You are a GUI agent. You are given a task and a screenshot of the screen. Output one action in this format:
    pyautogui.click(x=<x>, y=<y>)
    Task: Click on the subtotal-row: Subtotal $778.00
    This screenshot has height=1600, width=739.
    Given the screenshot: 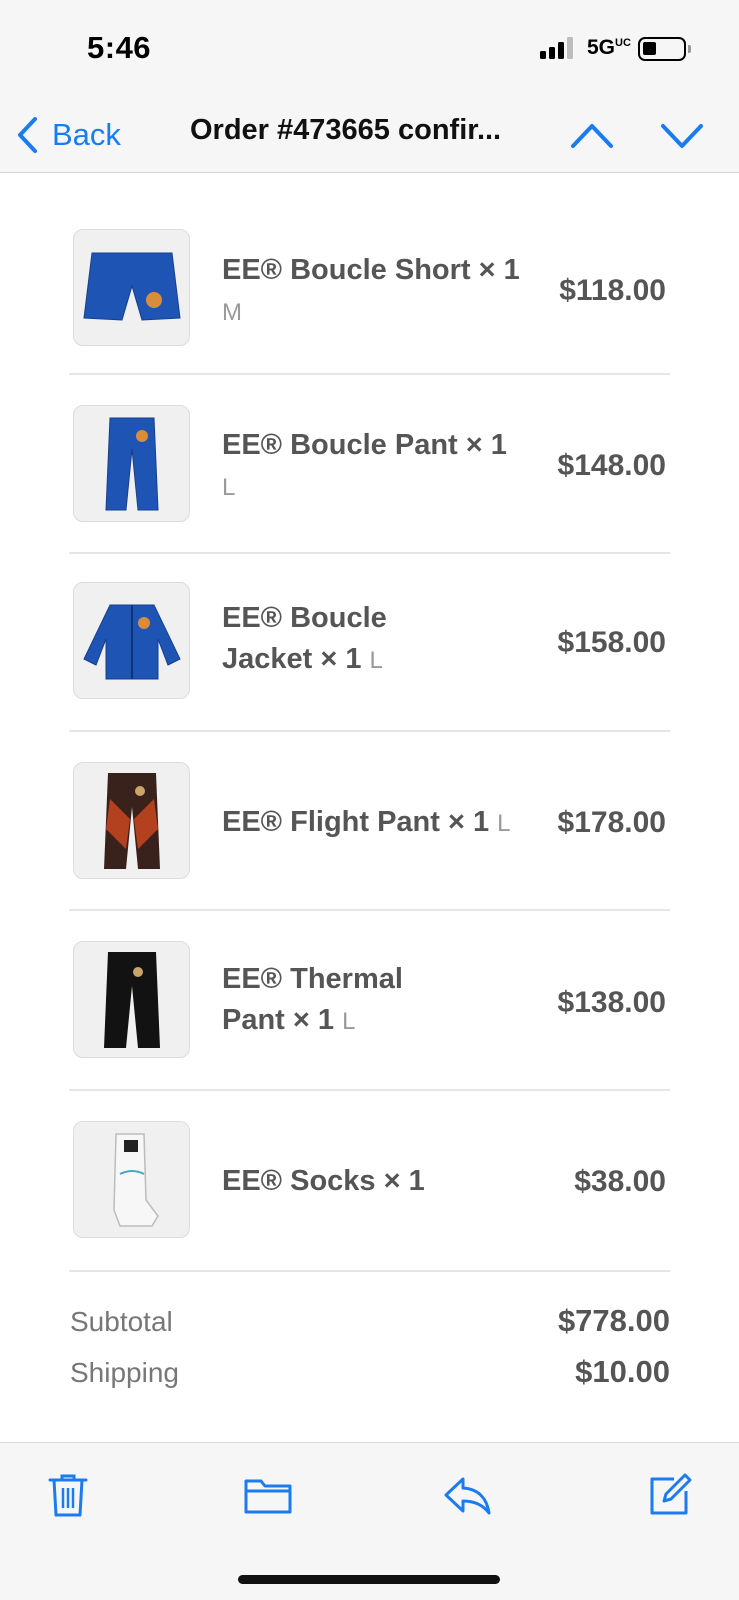 What is the action you would take?
    pyautogui.click(x=370, y=1324)
    